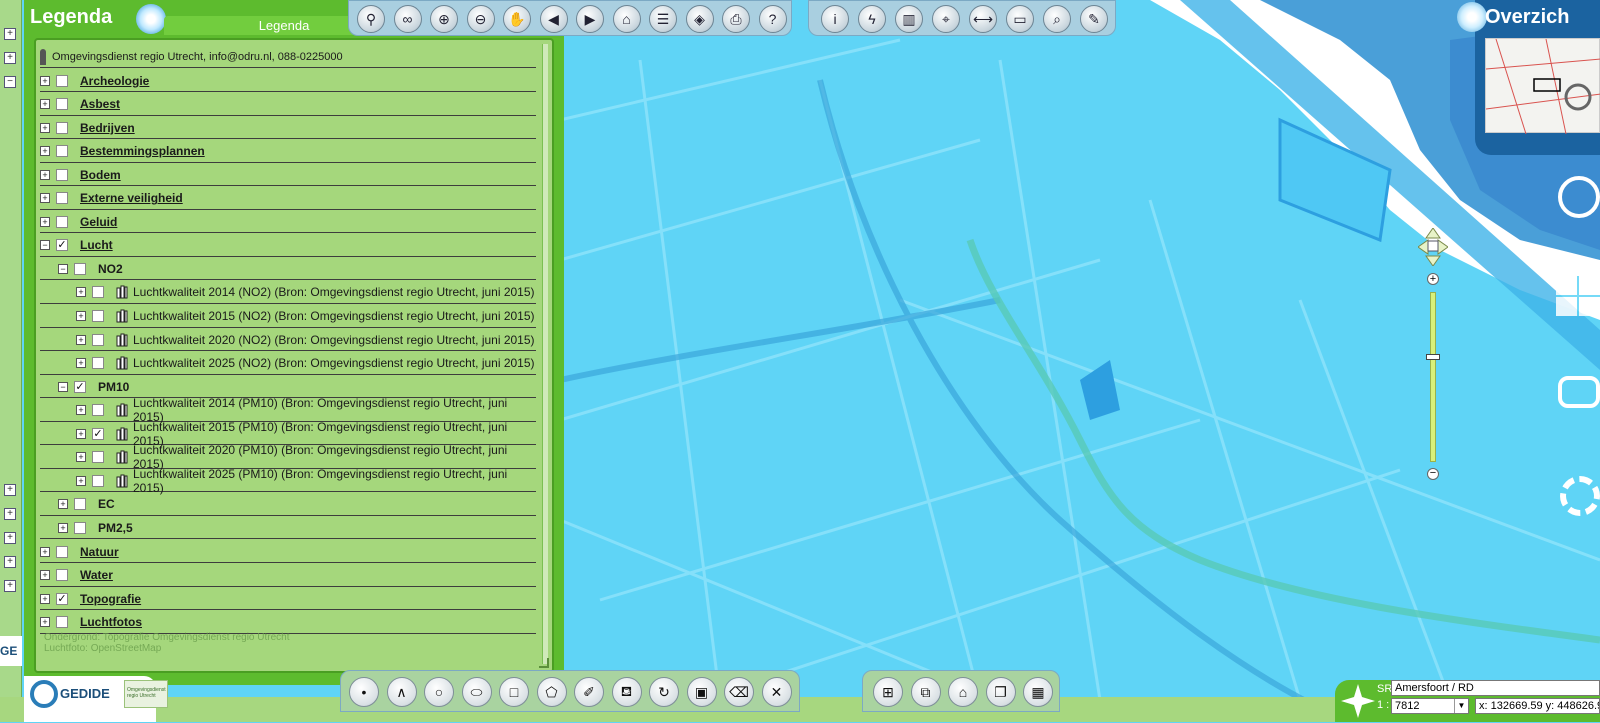 Image resolution: width=1600 pixels, height=723 pixels. Describe the element at coordinates (96, 575) in the screenshot. I see `legend-row-label: Water` at that location.